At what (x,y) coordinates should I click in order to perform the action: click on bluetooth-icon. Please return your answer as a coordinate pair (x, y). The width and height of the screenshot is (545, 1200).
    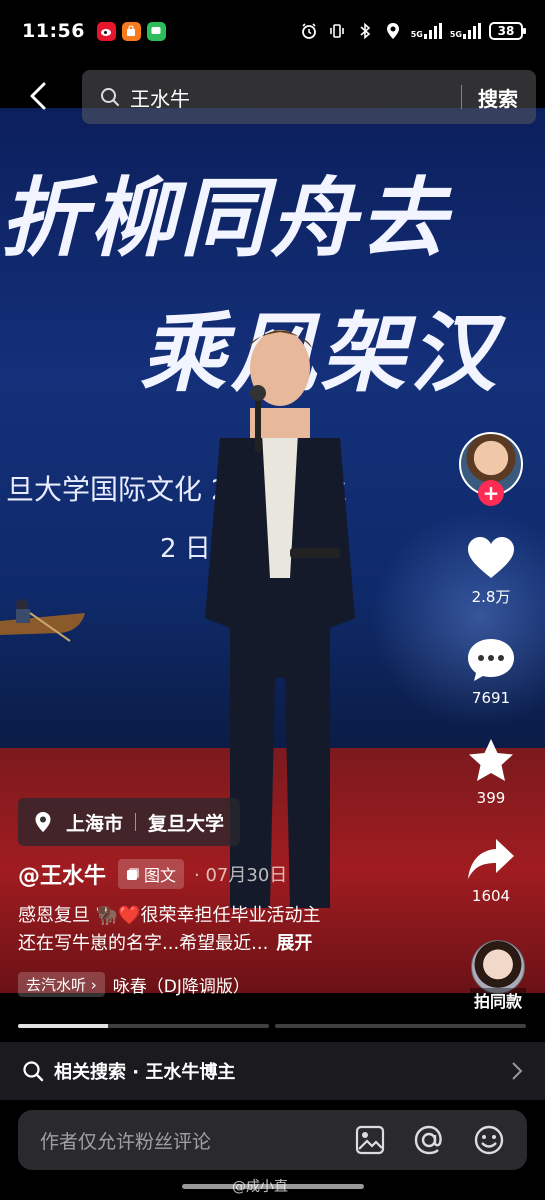
    Looking at the image, I should click on (365, 31).